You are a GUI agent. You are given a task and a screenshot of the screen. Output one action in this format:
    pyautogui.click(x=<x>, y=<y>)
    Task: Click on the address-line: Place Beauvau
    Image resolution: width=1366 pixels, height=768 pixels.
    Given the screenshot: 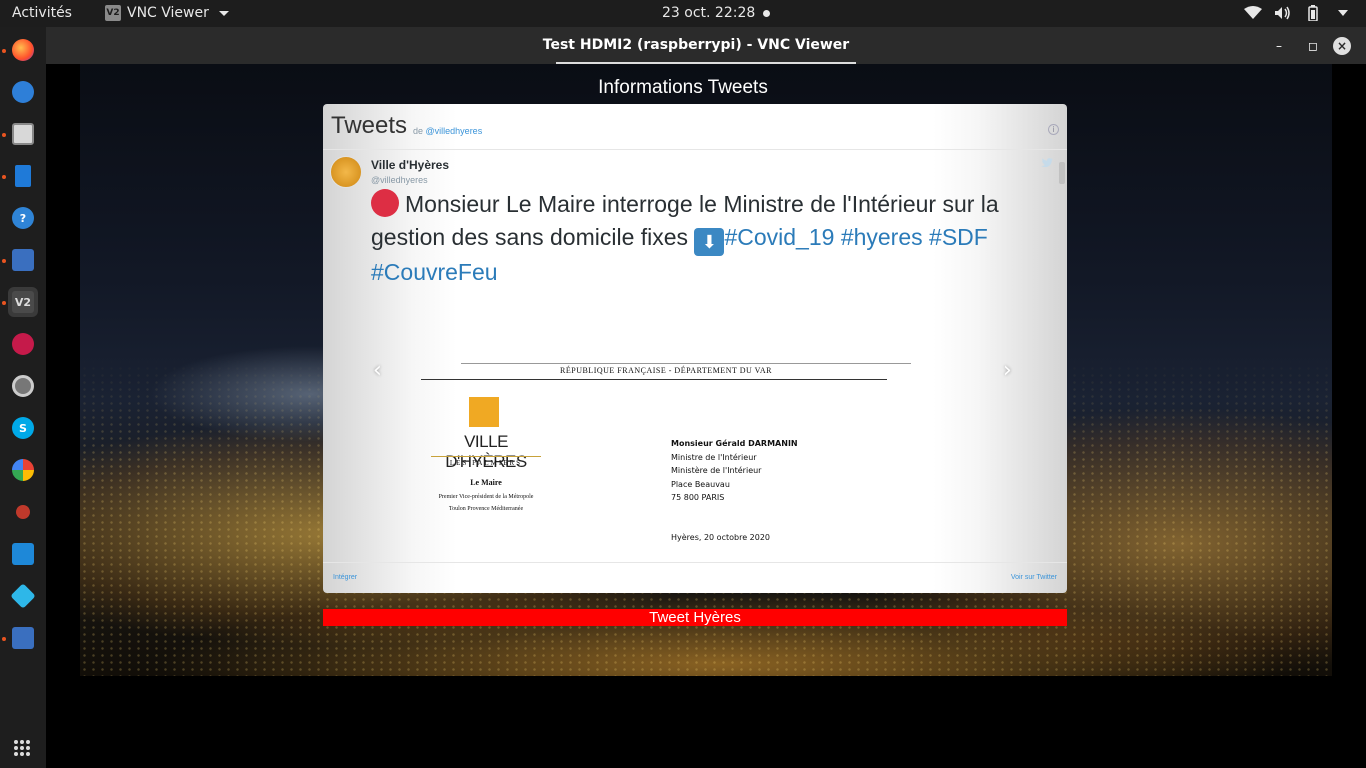 What is the action you would take?
    pyautogui.click(x=700, y=484)
    